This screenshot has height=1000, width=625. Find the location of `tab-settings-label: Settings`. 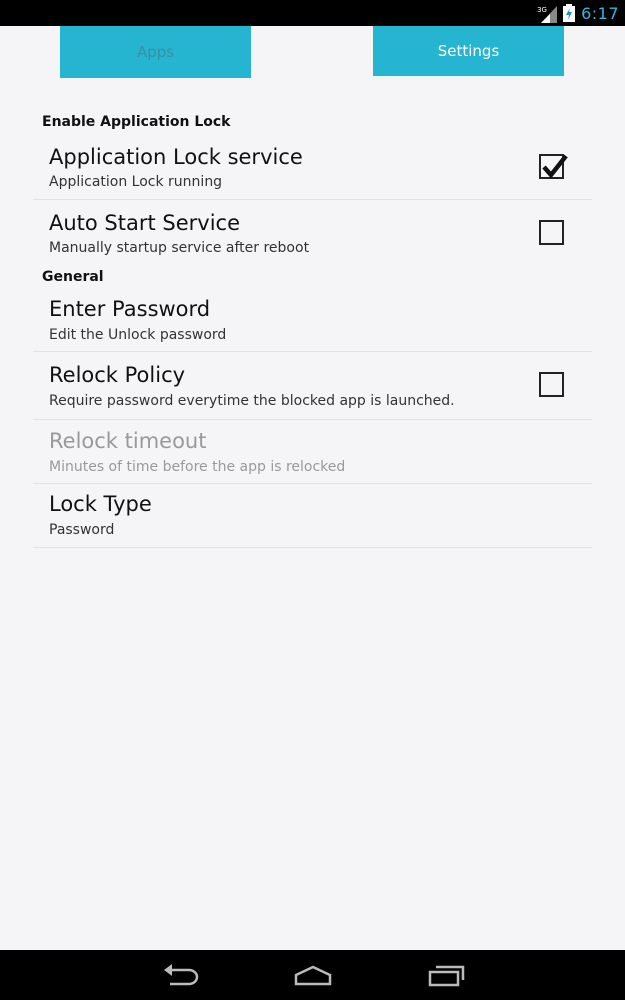

tab-settings-label: Settings is located at coordinates (468, 51).